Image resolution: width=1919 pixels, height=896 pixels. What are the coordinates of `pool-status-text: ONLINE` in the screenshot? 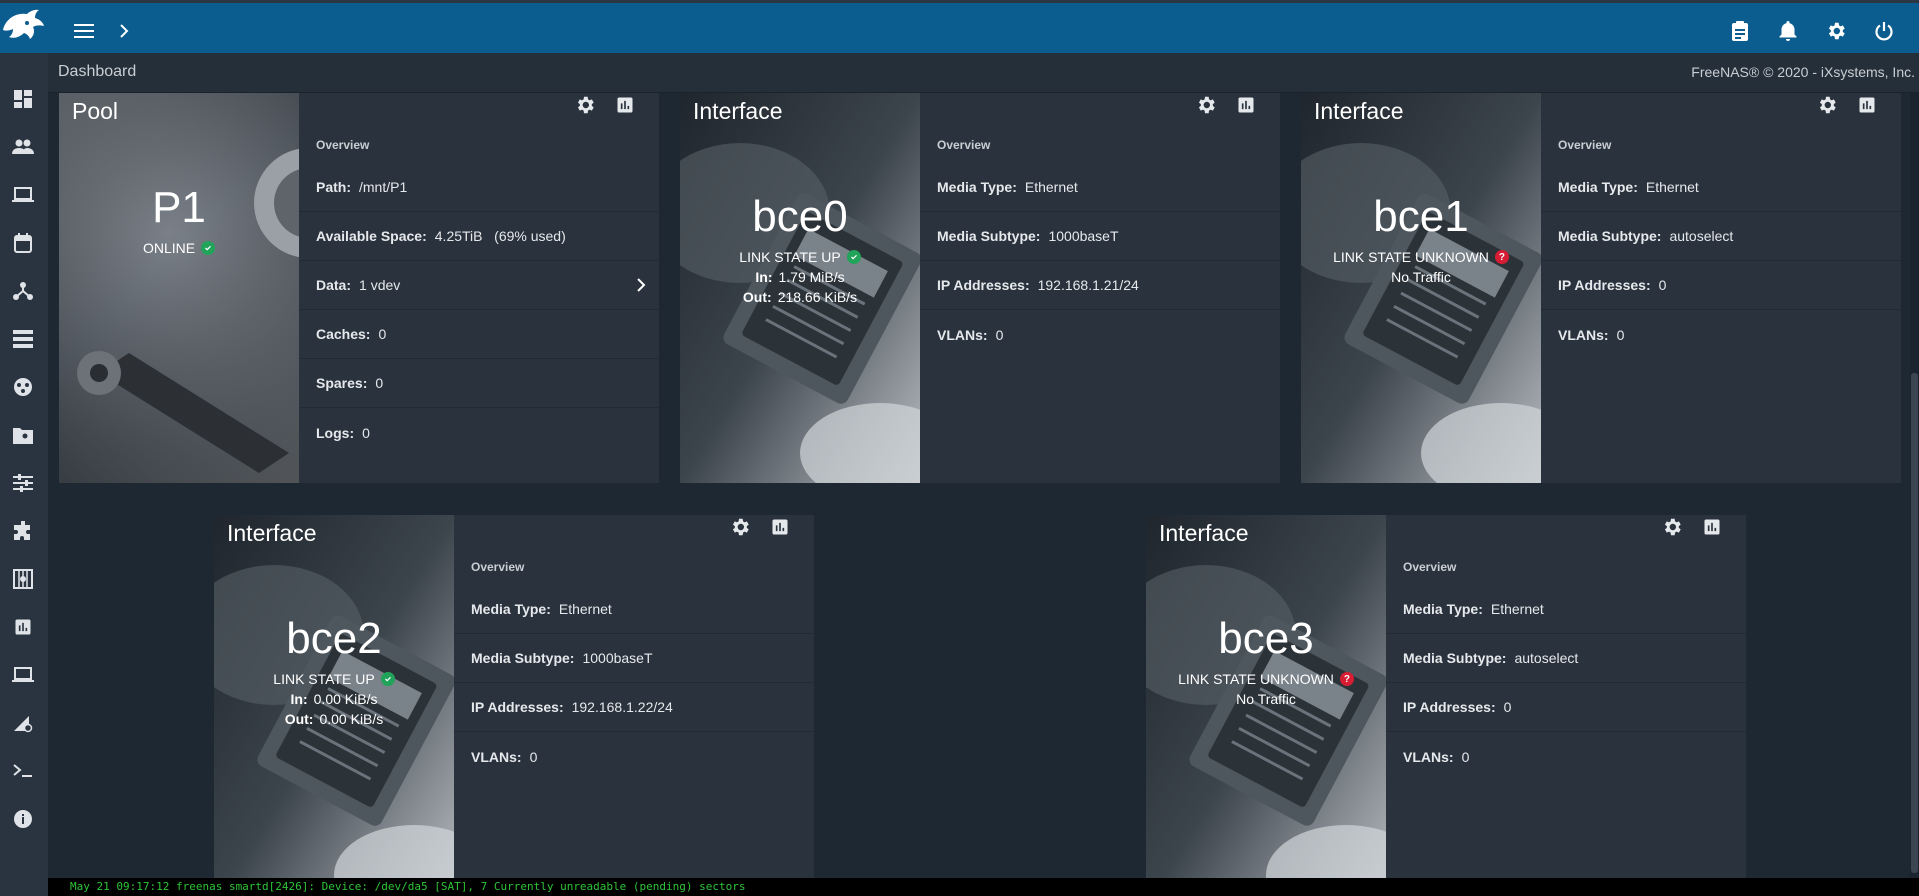 It's located at (169, 248).